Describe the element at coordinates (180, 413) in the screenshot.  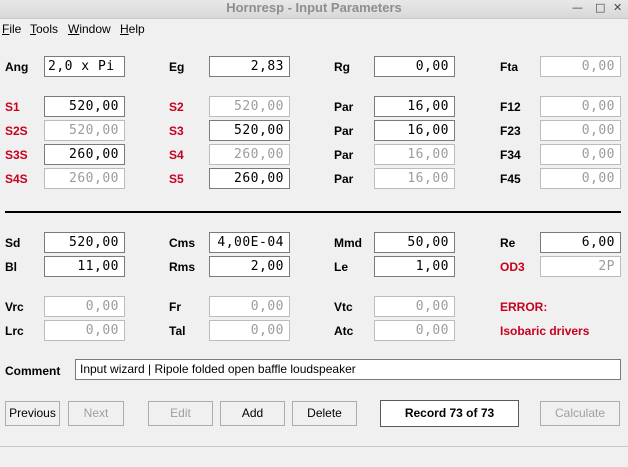
I see `edit-button: Edit` at that location.